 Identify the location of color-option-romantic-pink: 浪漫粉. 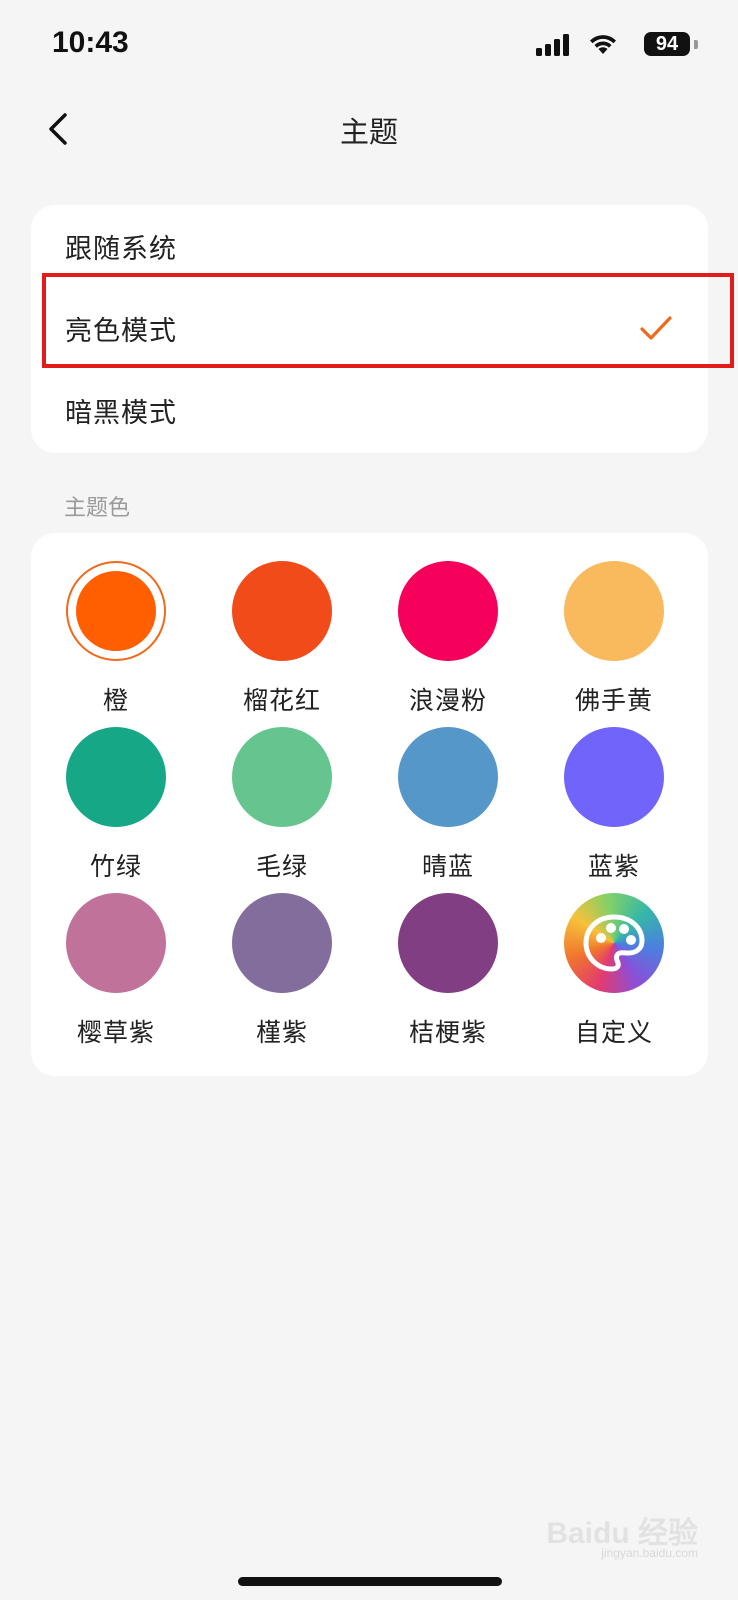
(448, 624).